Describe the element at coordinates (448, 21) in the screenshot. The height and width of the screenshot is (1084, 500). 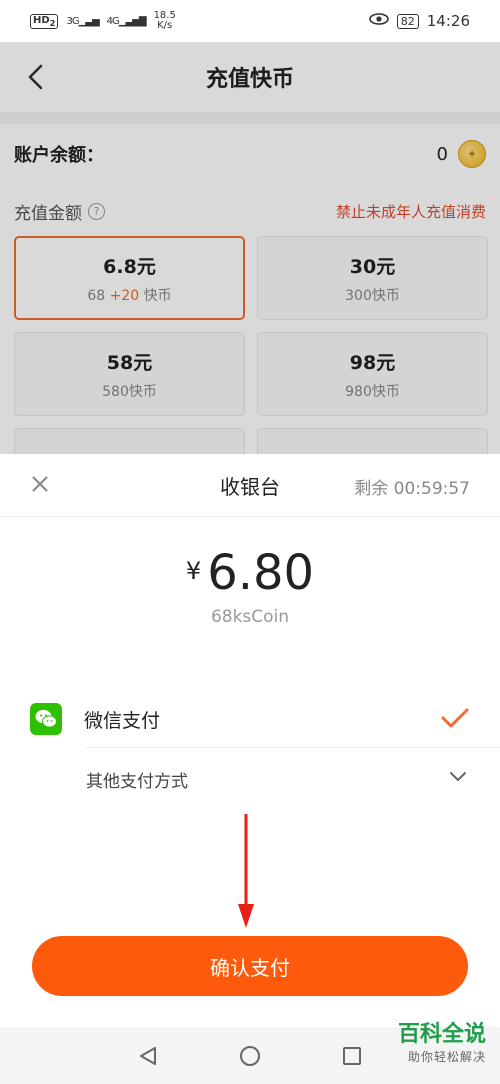
I see `clock: 14:26` at that location.